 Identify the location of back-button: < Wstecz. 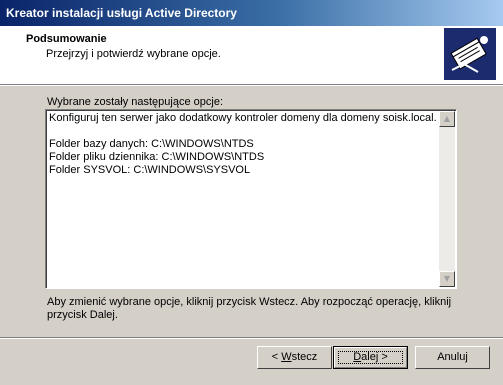
(294, 357).